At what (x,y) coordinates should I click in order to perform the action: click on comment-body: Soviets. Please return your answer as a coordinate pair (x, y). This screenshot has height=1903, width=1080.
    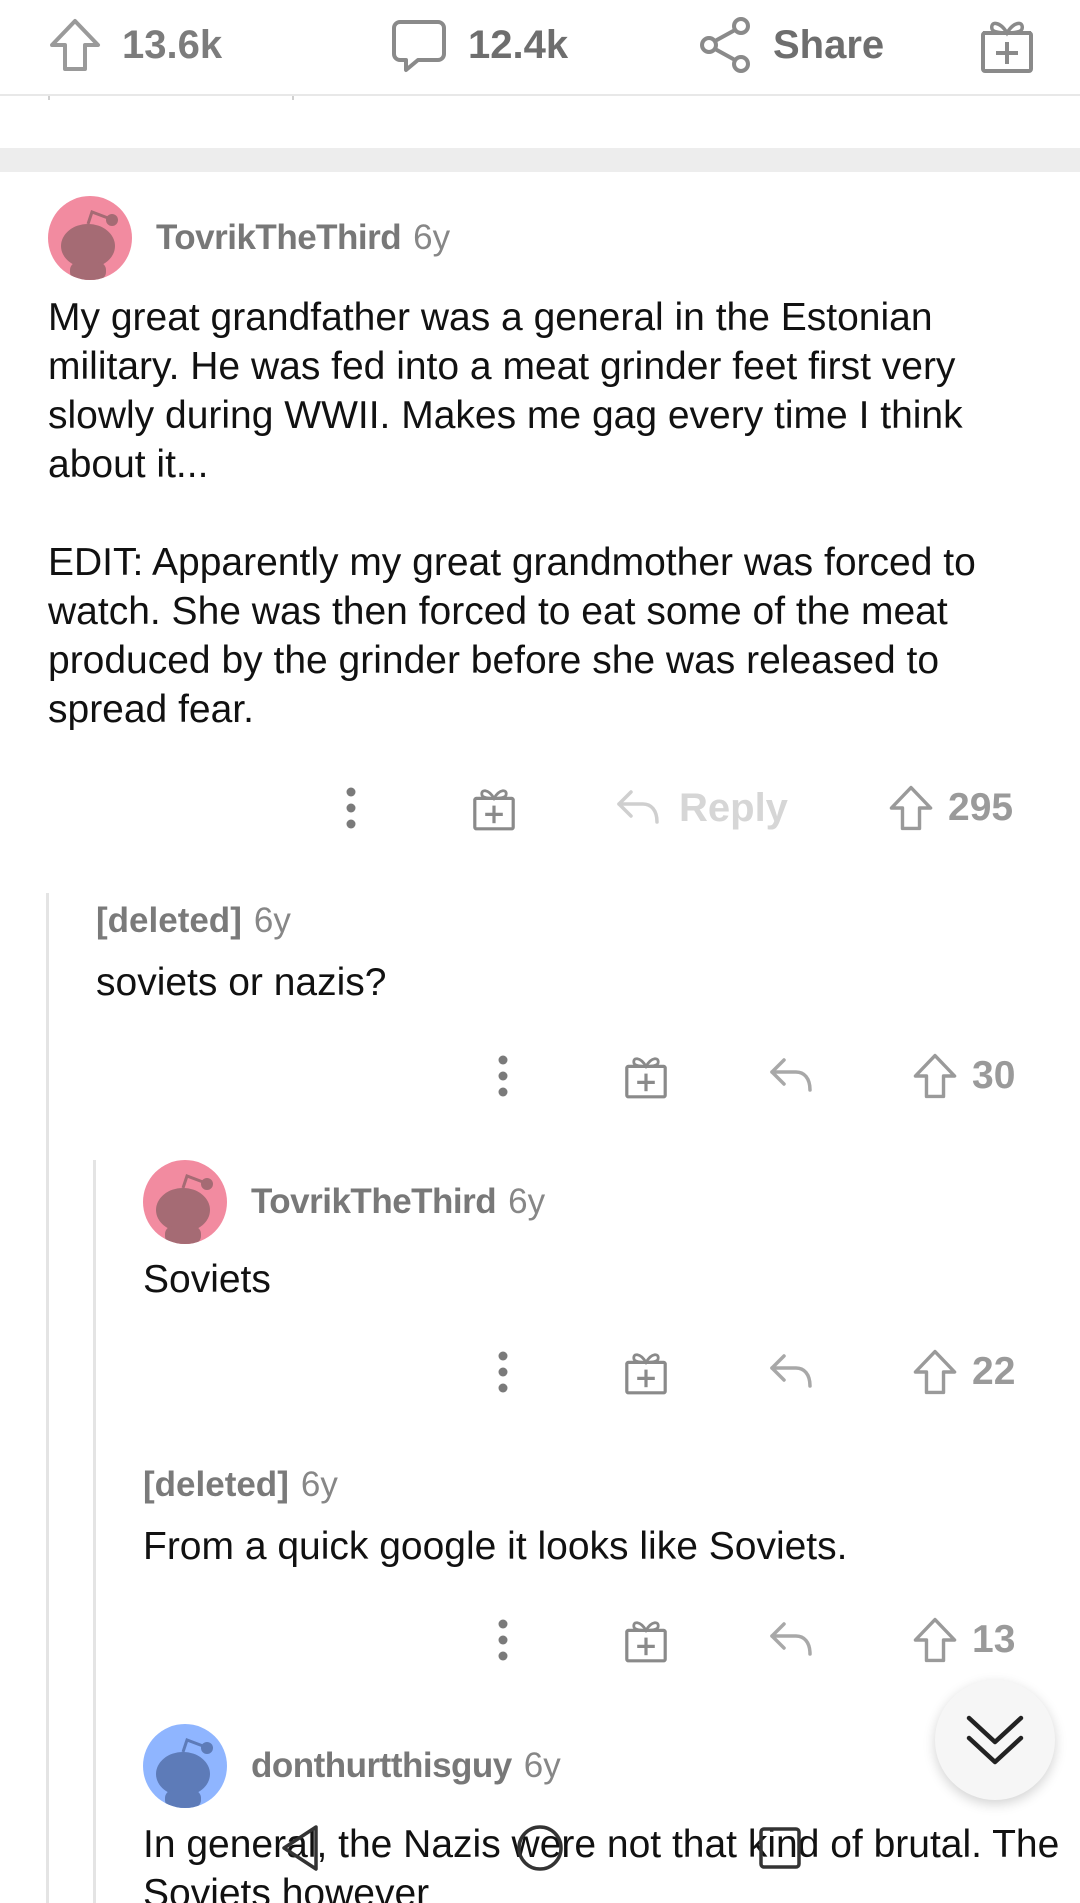
    Looking at the image, I should click on (593, 1279).